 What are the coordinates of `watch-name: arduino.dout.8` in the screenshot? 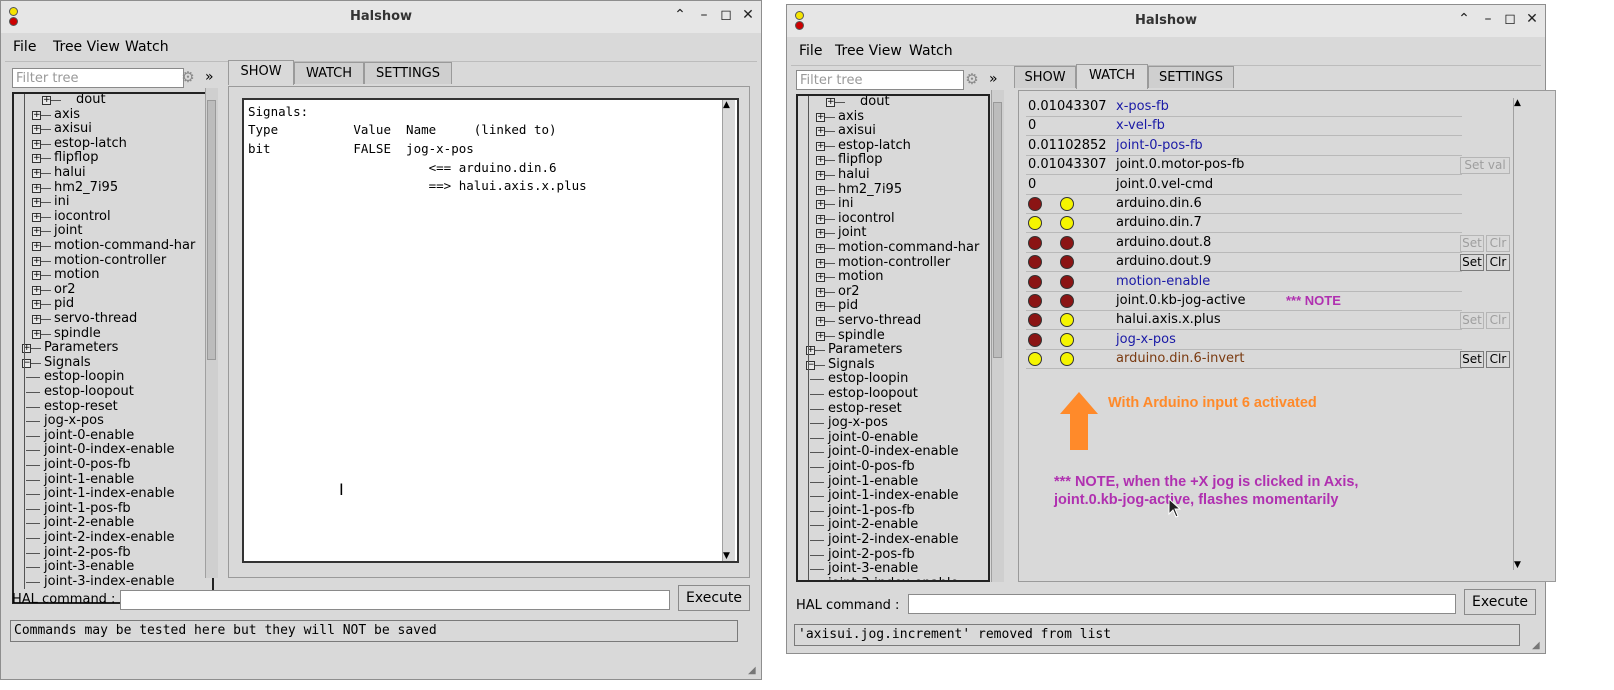 It's located at (1163, 242).